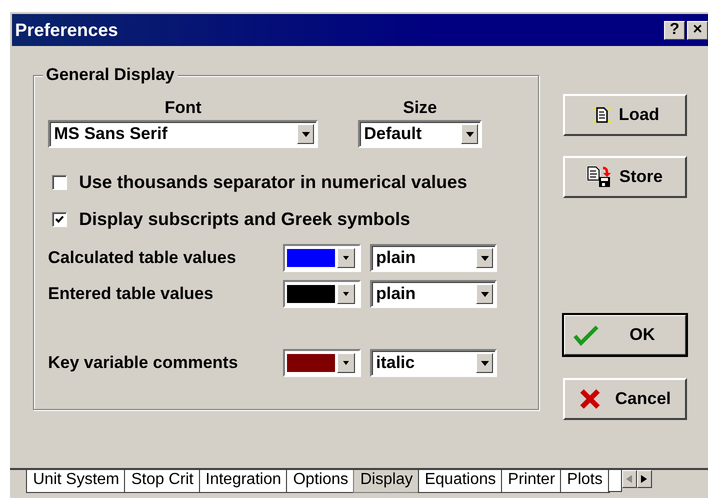 This screenshot has height=498, width=708. I want to click on setting-label: Entered table values, so click(131, 294).